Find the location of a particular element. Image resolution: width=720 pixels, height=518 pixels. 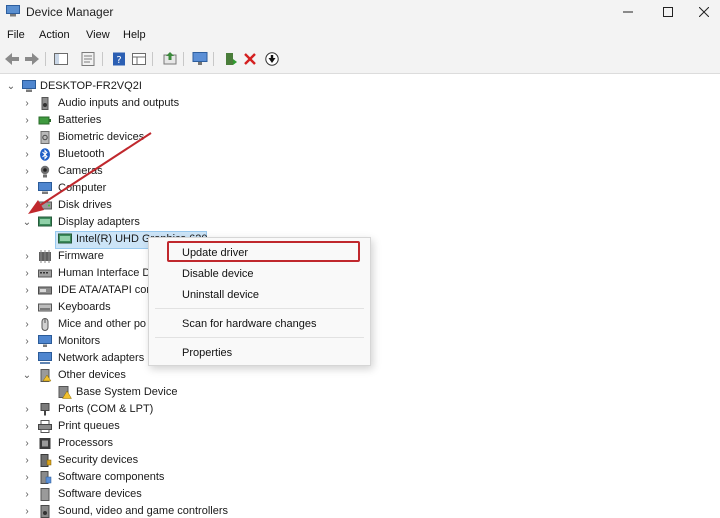

maximize-icon is located at coordinates (668, 12).